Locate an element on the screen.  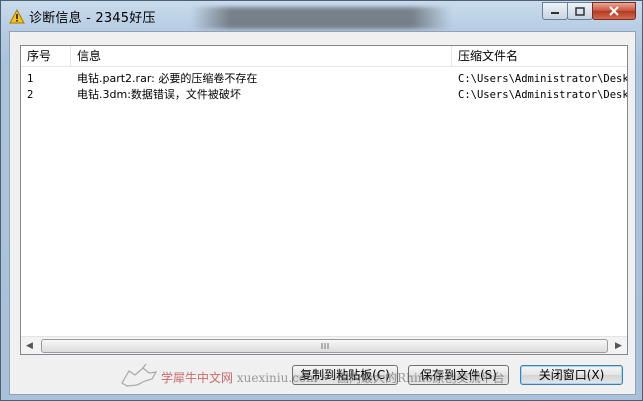
blurred-region is located at coordinates (321, 18).